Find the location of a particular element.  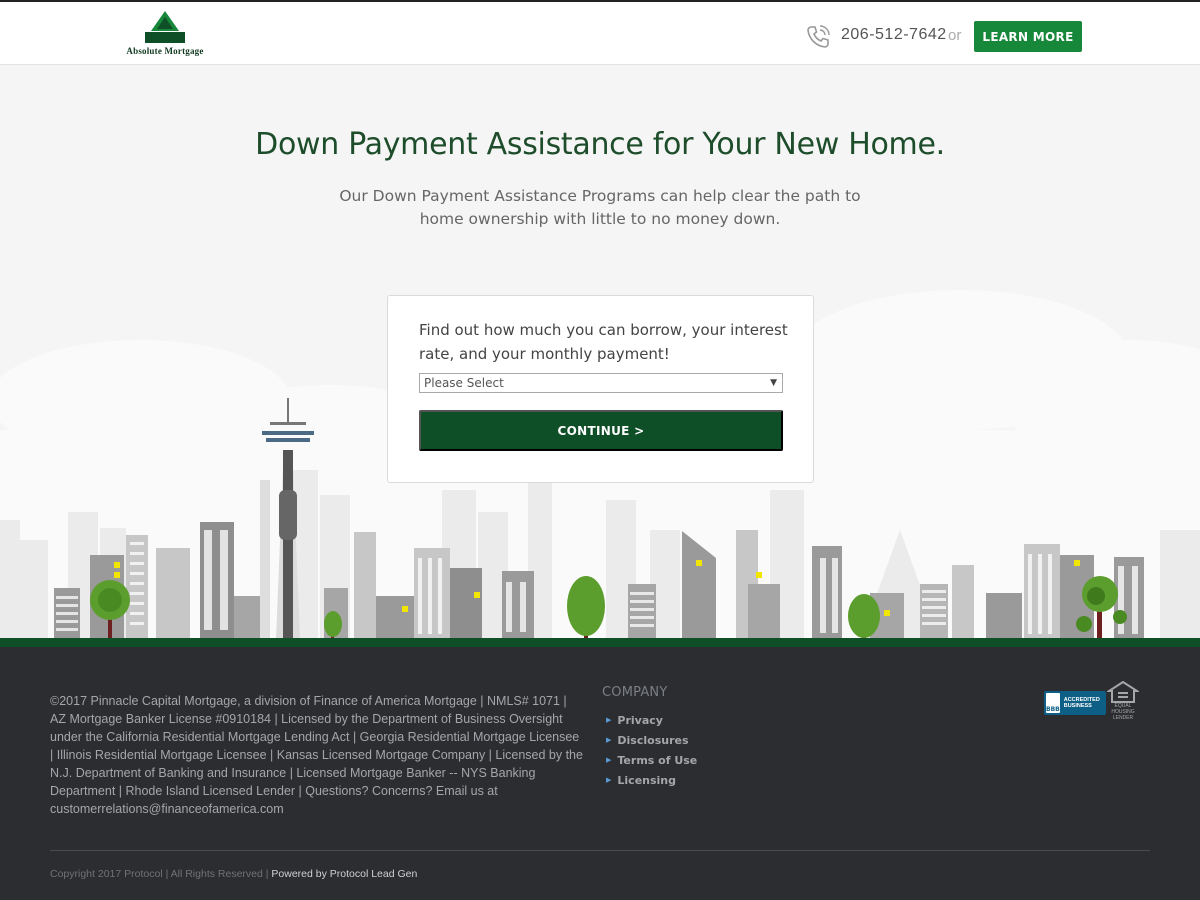

learn-more-button: LEARN MORE is located at coordinates (1028, 36).